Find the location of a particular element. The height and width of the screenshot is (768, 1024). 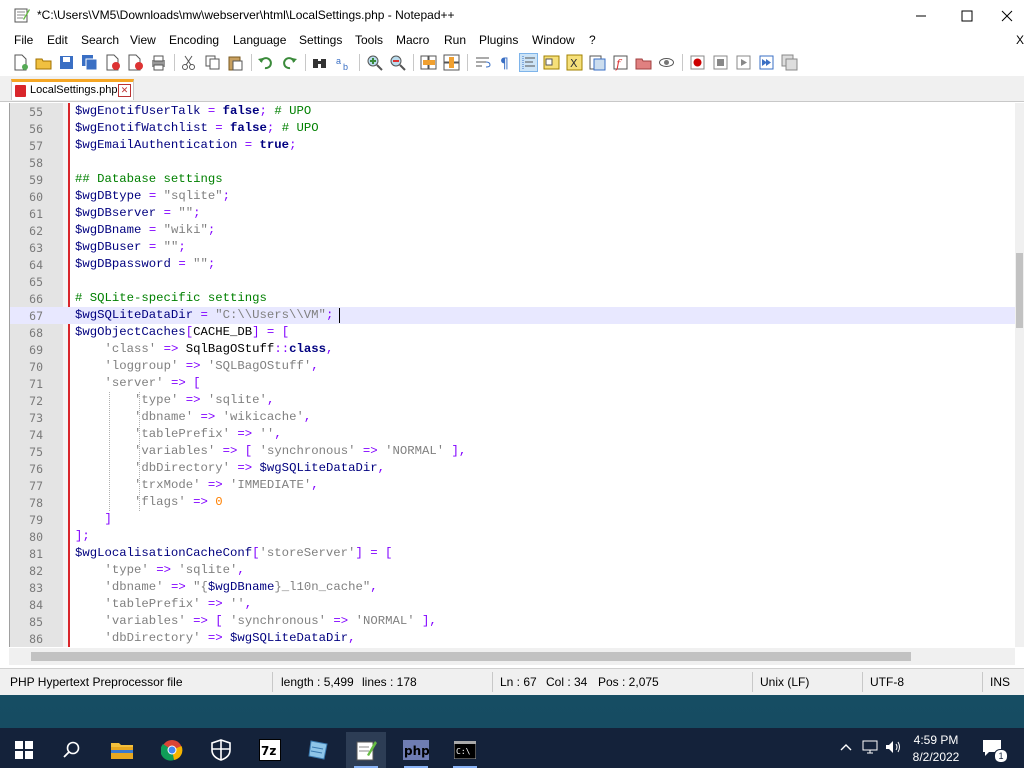

close-all-icon is located at coordinates (135, 62).